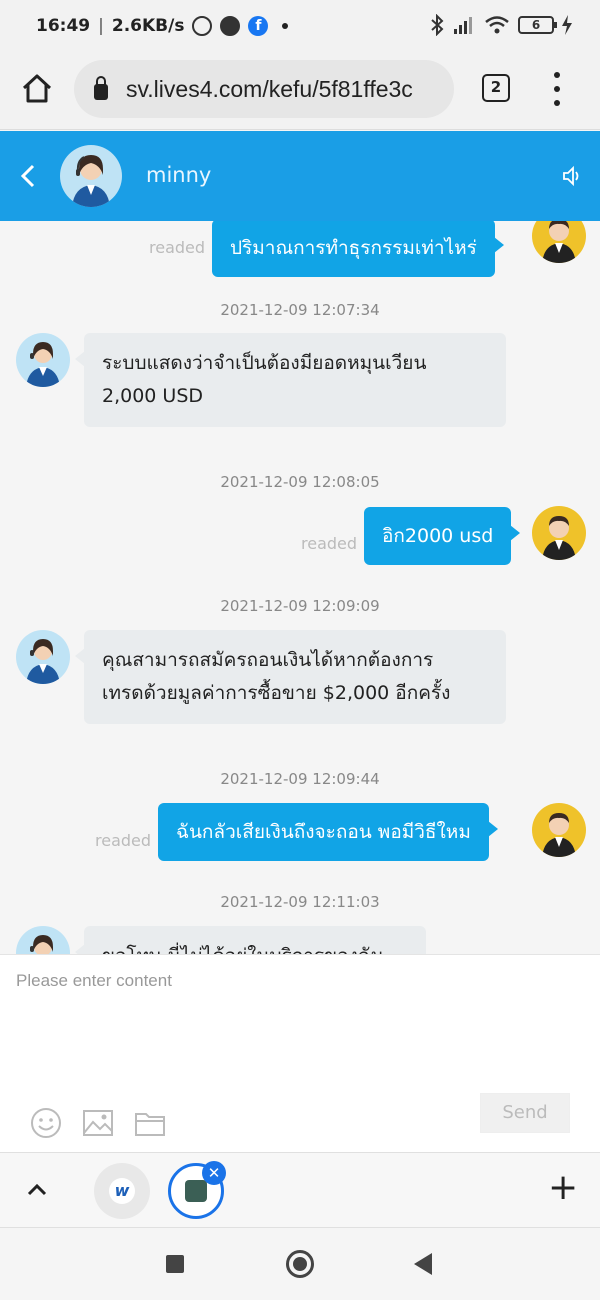  I want to click on message-line: 2,000 USD, so click(153, 396).